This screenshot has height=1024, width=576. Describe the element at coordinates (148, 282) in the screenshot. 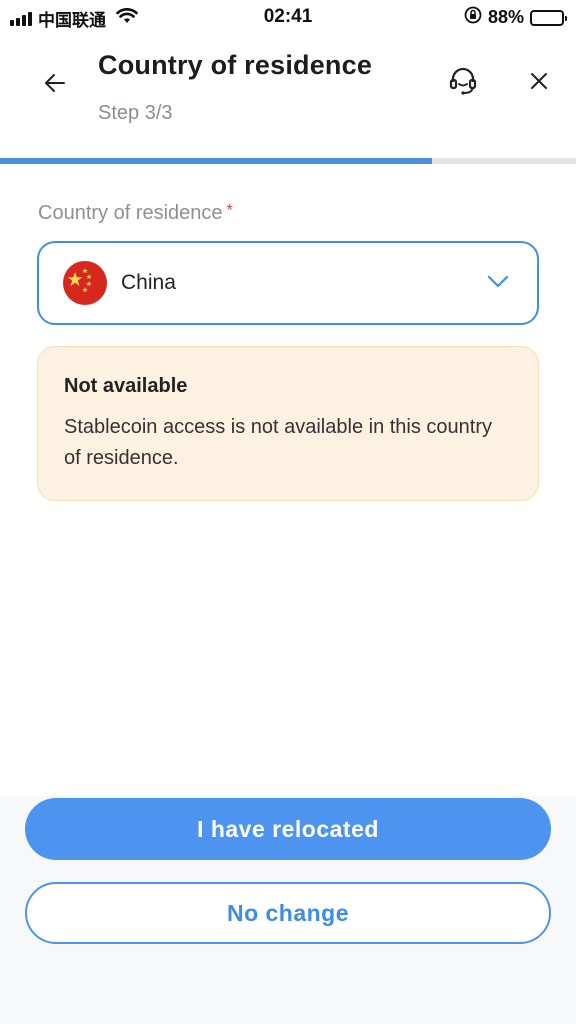

I see `selected-country: China` at that location.